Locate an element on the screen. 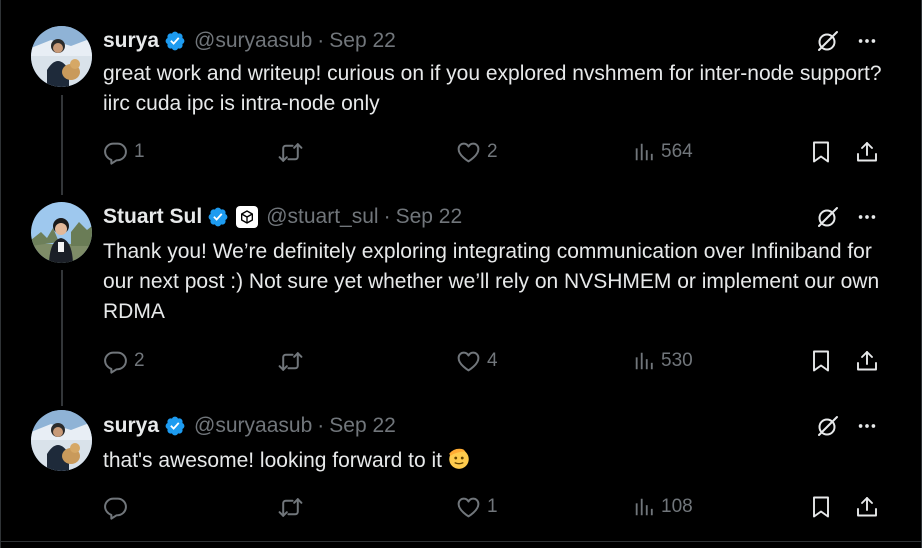  tweet-text-container: that's awesome! looking forward to it is located at coordinates (498, 462).